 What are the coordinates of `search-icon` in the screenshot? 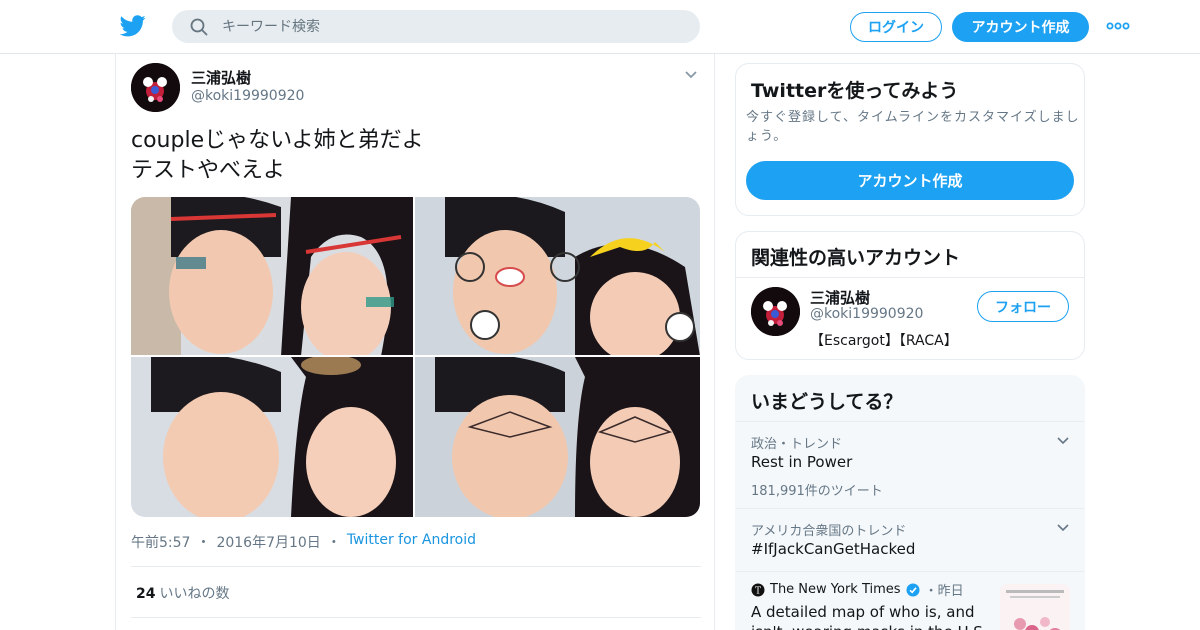 It's located at (199, 27).